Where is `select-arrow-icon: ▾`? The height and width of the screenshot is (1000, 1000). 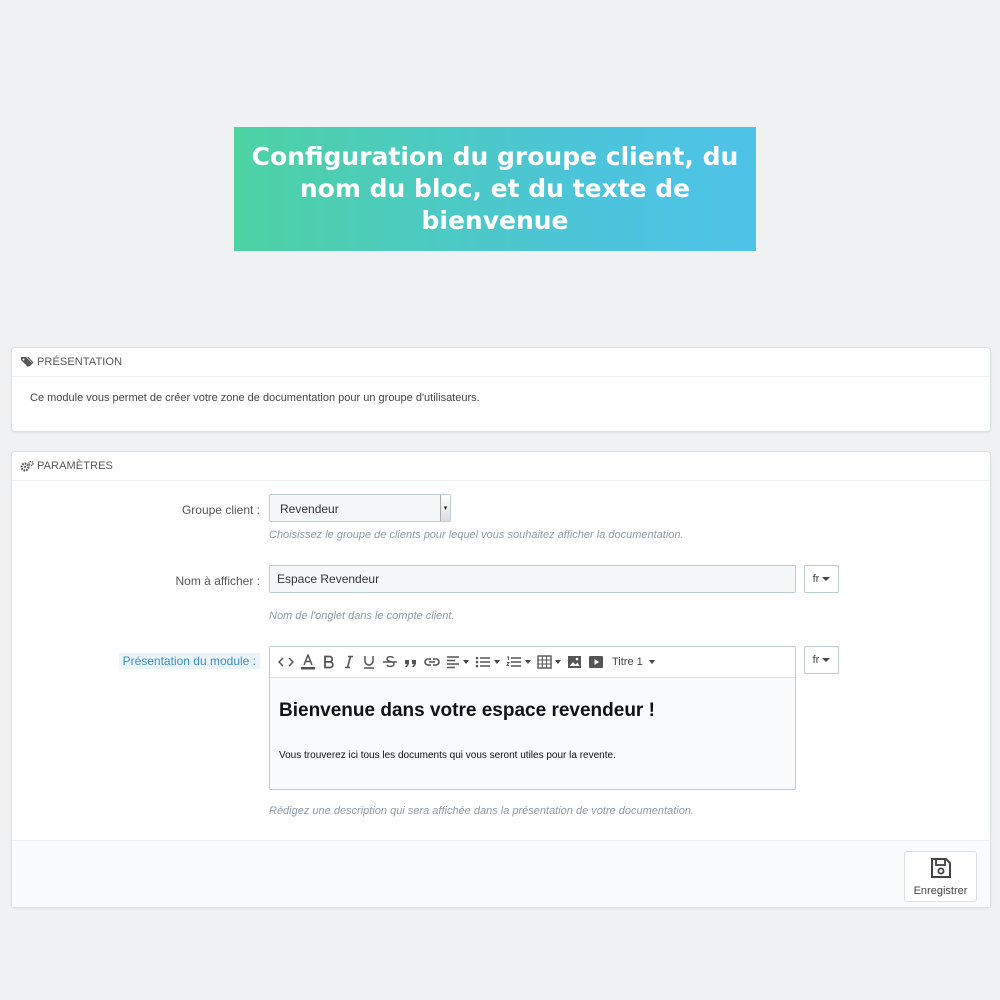
select-arrow-icon: ▾ is located at coordinates (445, 508).